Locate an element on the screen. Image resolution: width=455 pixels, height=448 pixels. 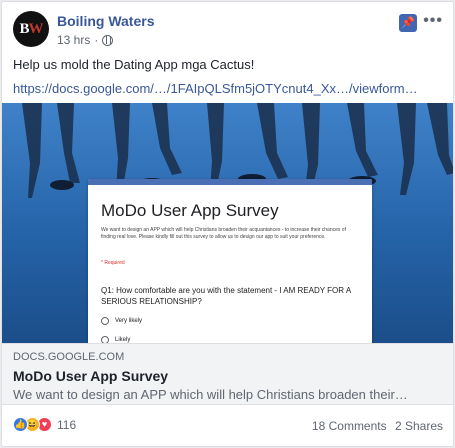
reaction-count: 116 is located at coordinates (67, 424).